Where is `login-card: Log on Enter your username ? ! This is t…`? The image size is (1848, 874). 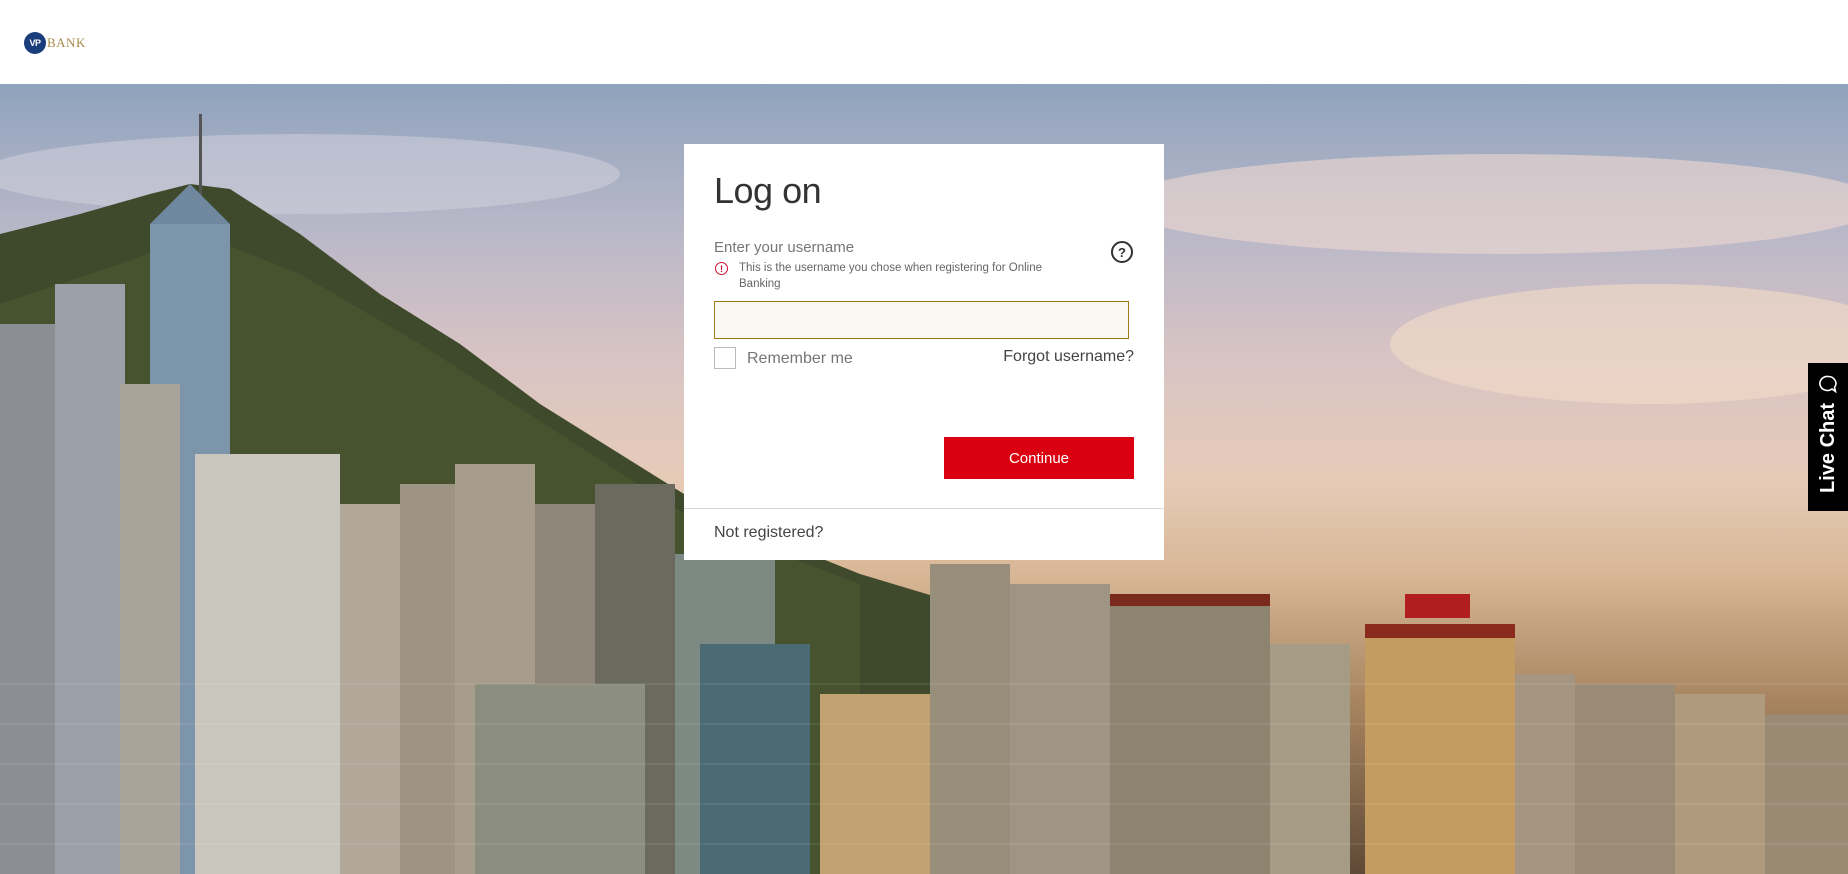 login-card: Log on Enter your username ? ! This is t… is located at coordinates (924, 352).